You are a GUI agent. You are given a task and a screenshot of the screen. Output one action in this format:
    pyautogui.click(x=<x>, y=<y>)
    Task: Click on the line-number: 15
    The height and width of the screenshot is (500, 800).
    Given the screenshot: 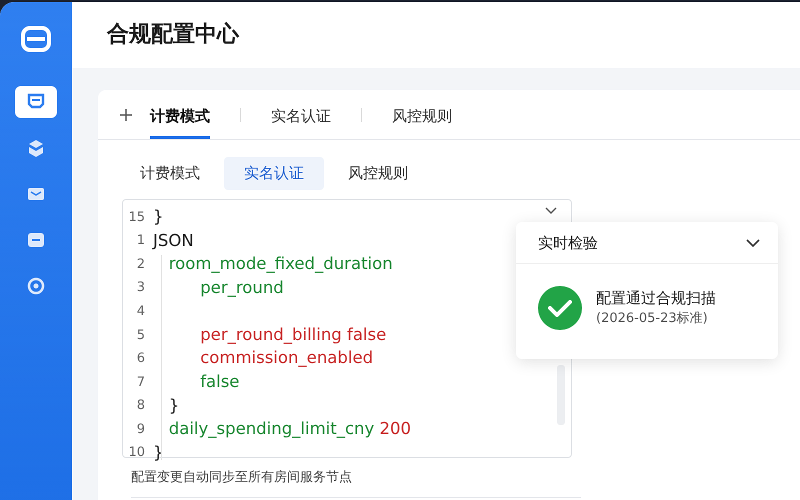 What is the action you would take?
    pyautogui.click(x=136, y=217)
    